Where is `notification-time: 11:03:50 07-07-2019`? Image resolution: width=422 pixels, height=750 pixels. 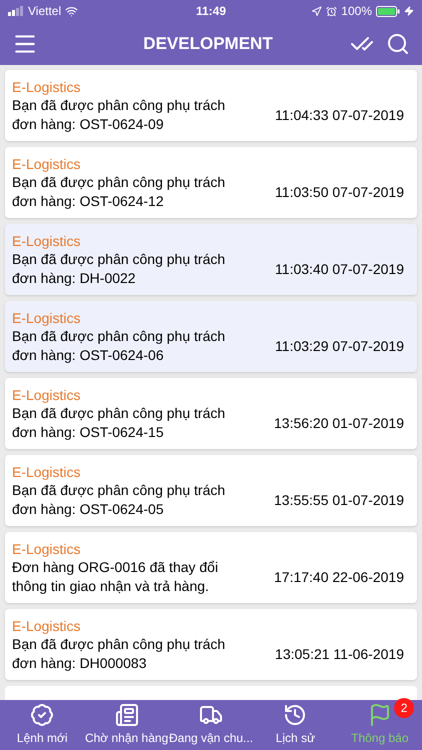 notification-time: 11:03:50 07-07-2019 is located at coordinates (339, 192).